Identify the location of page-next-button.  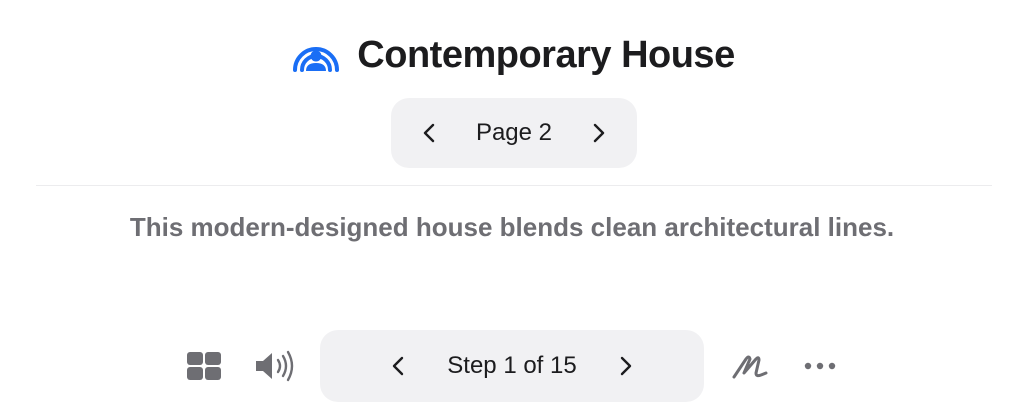
(599, 133).